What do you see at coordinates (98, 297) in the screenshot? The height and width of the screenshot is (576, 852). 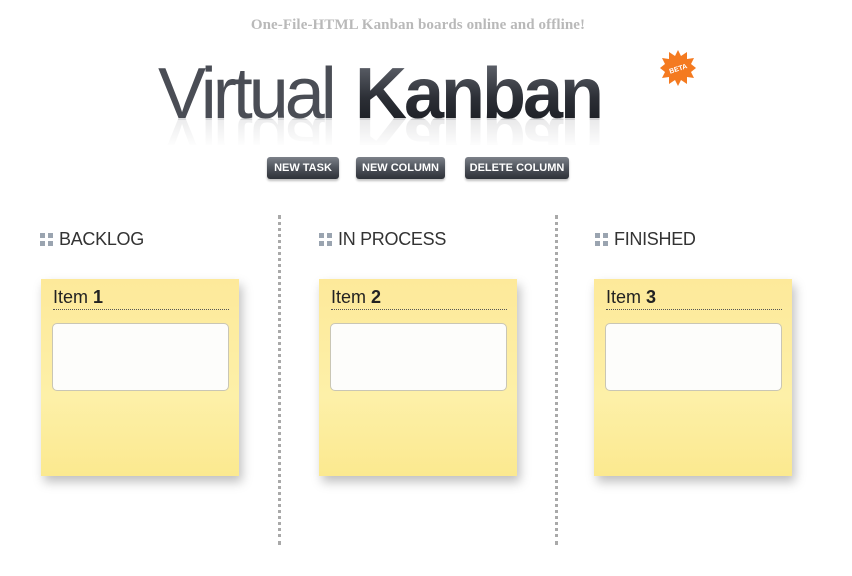 I see `card-number: 1` at bounding box center [98, 297].